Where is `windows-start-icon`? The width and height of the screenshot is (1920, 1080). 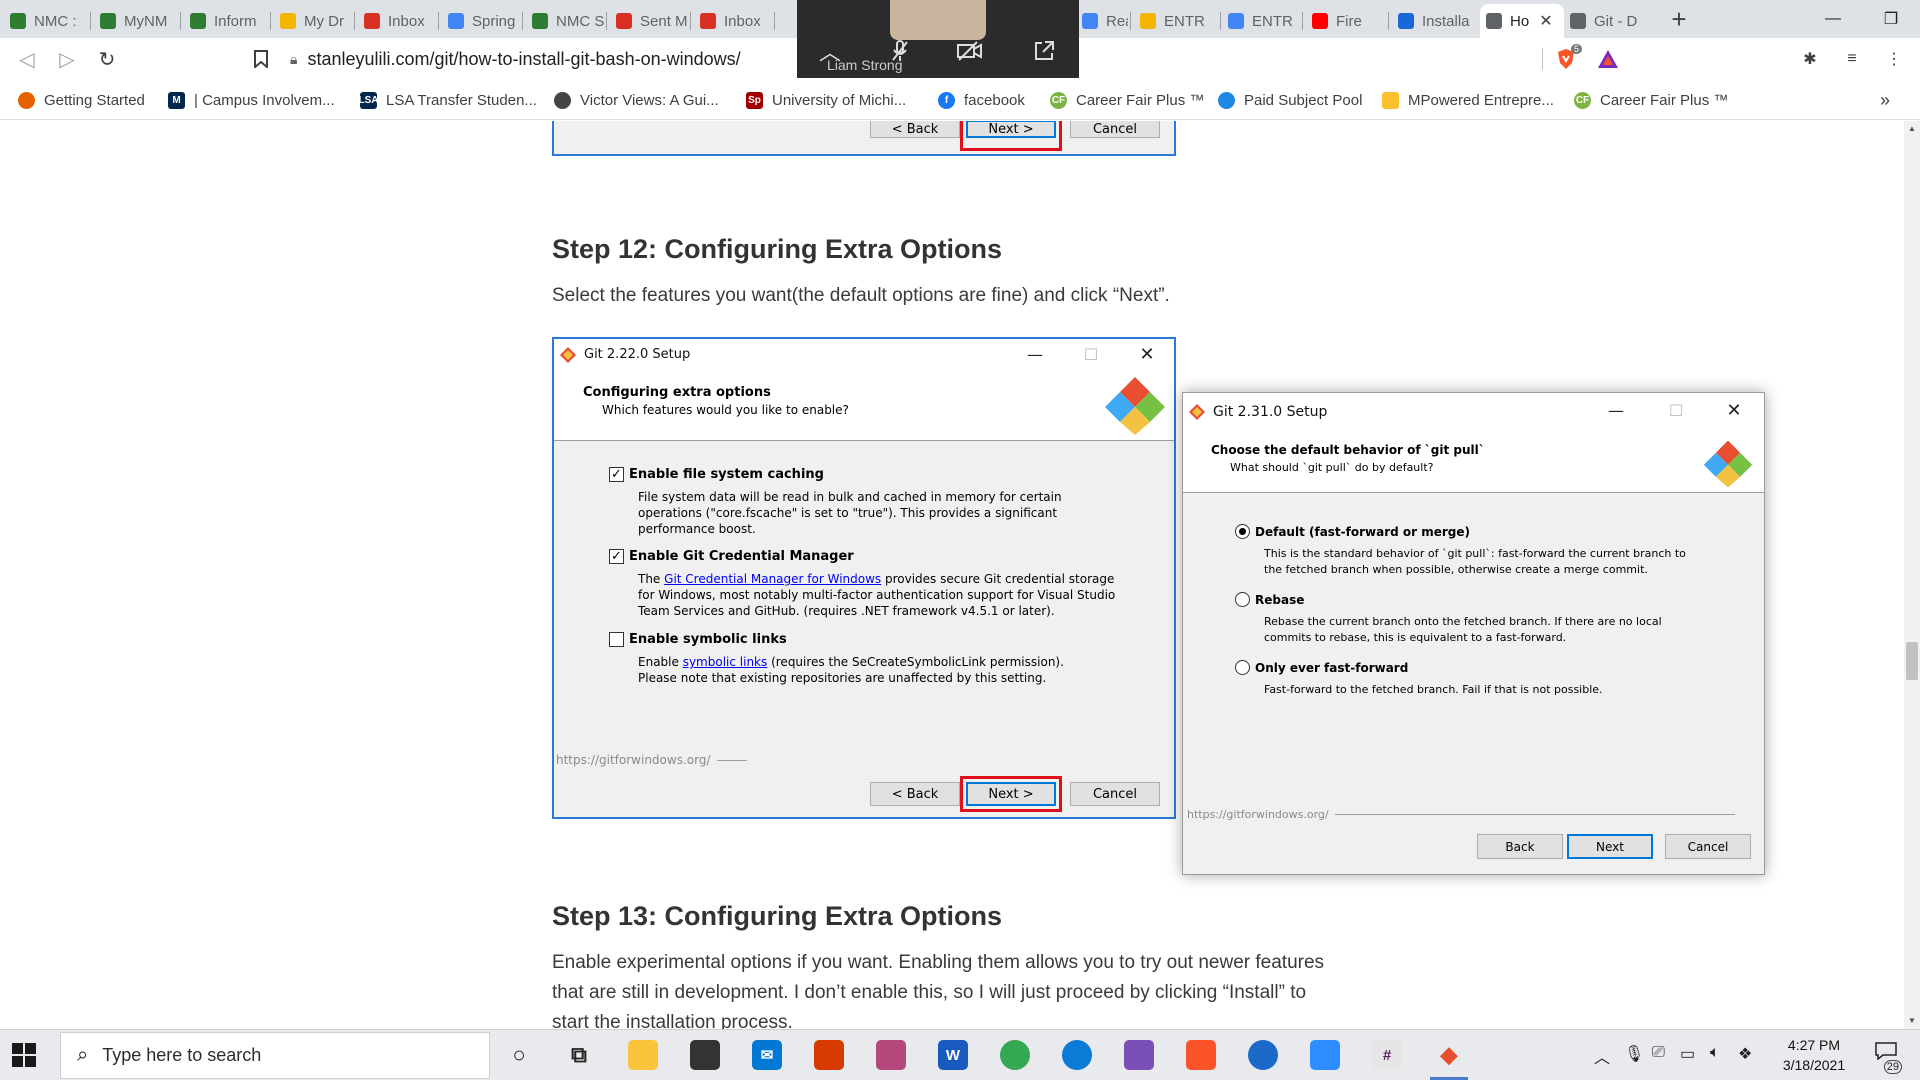
windows-start-icon is located at coordinates (24, 1055).